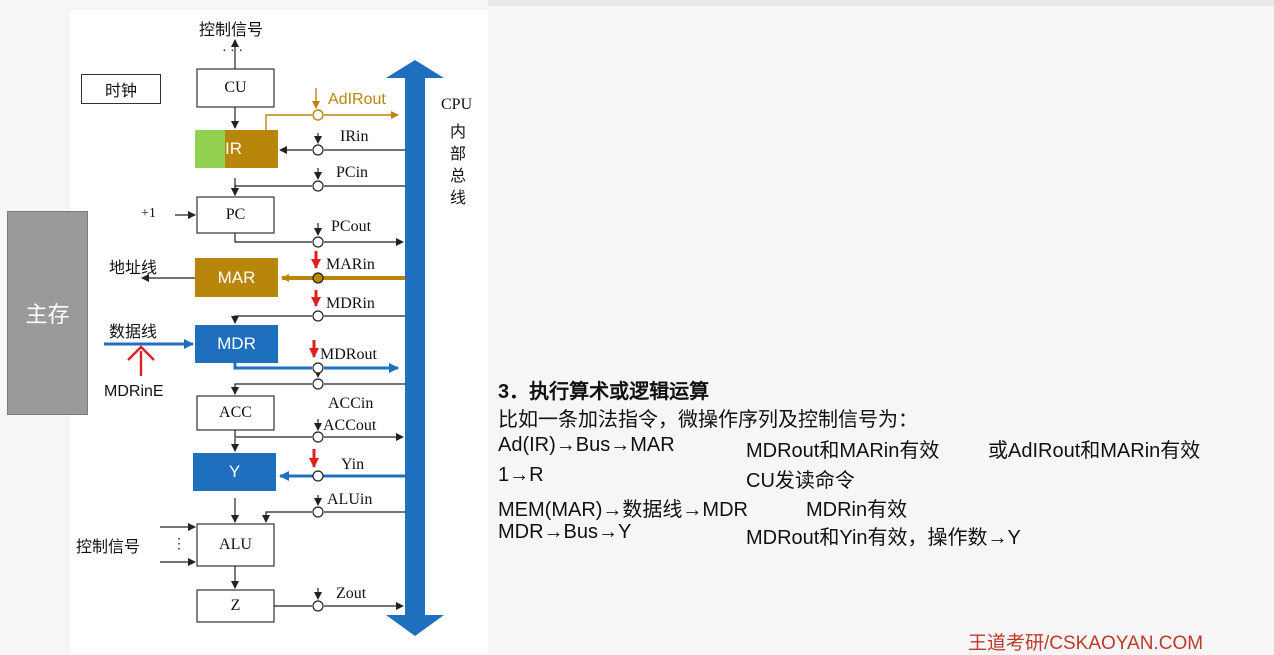 This screenshot has height=655, width=1274. Describe the element at coordinates (458, 154) in the screenshot. I see `bus-title-3: 部` at that location.